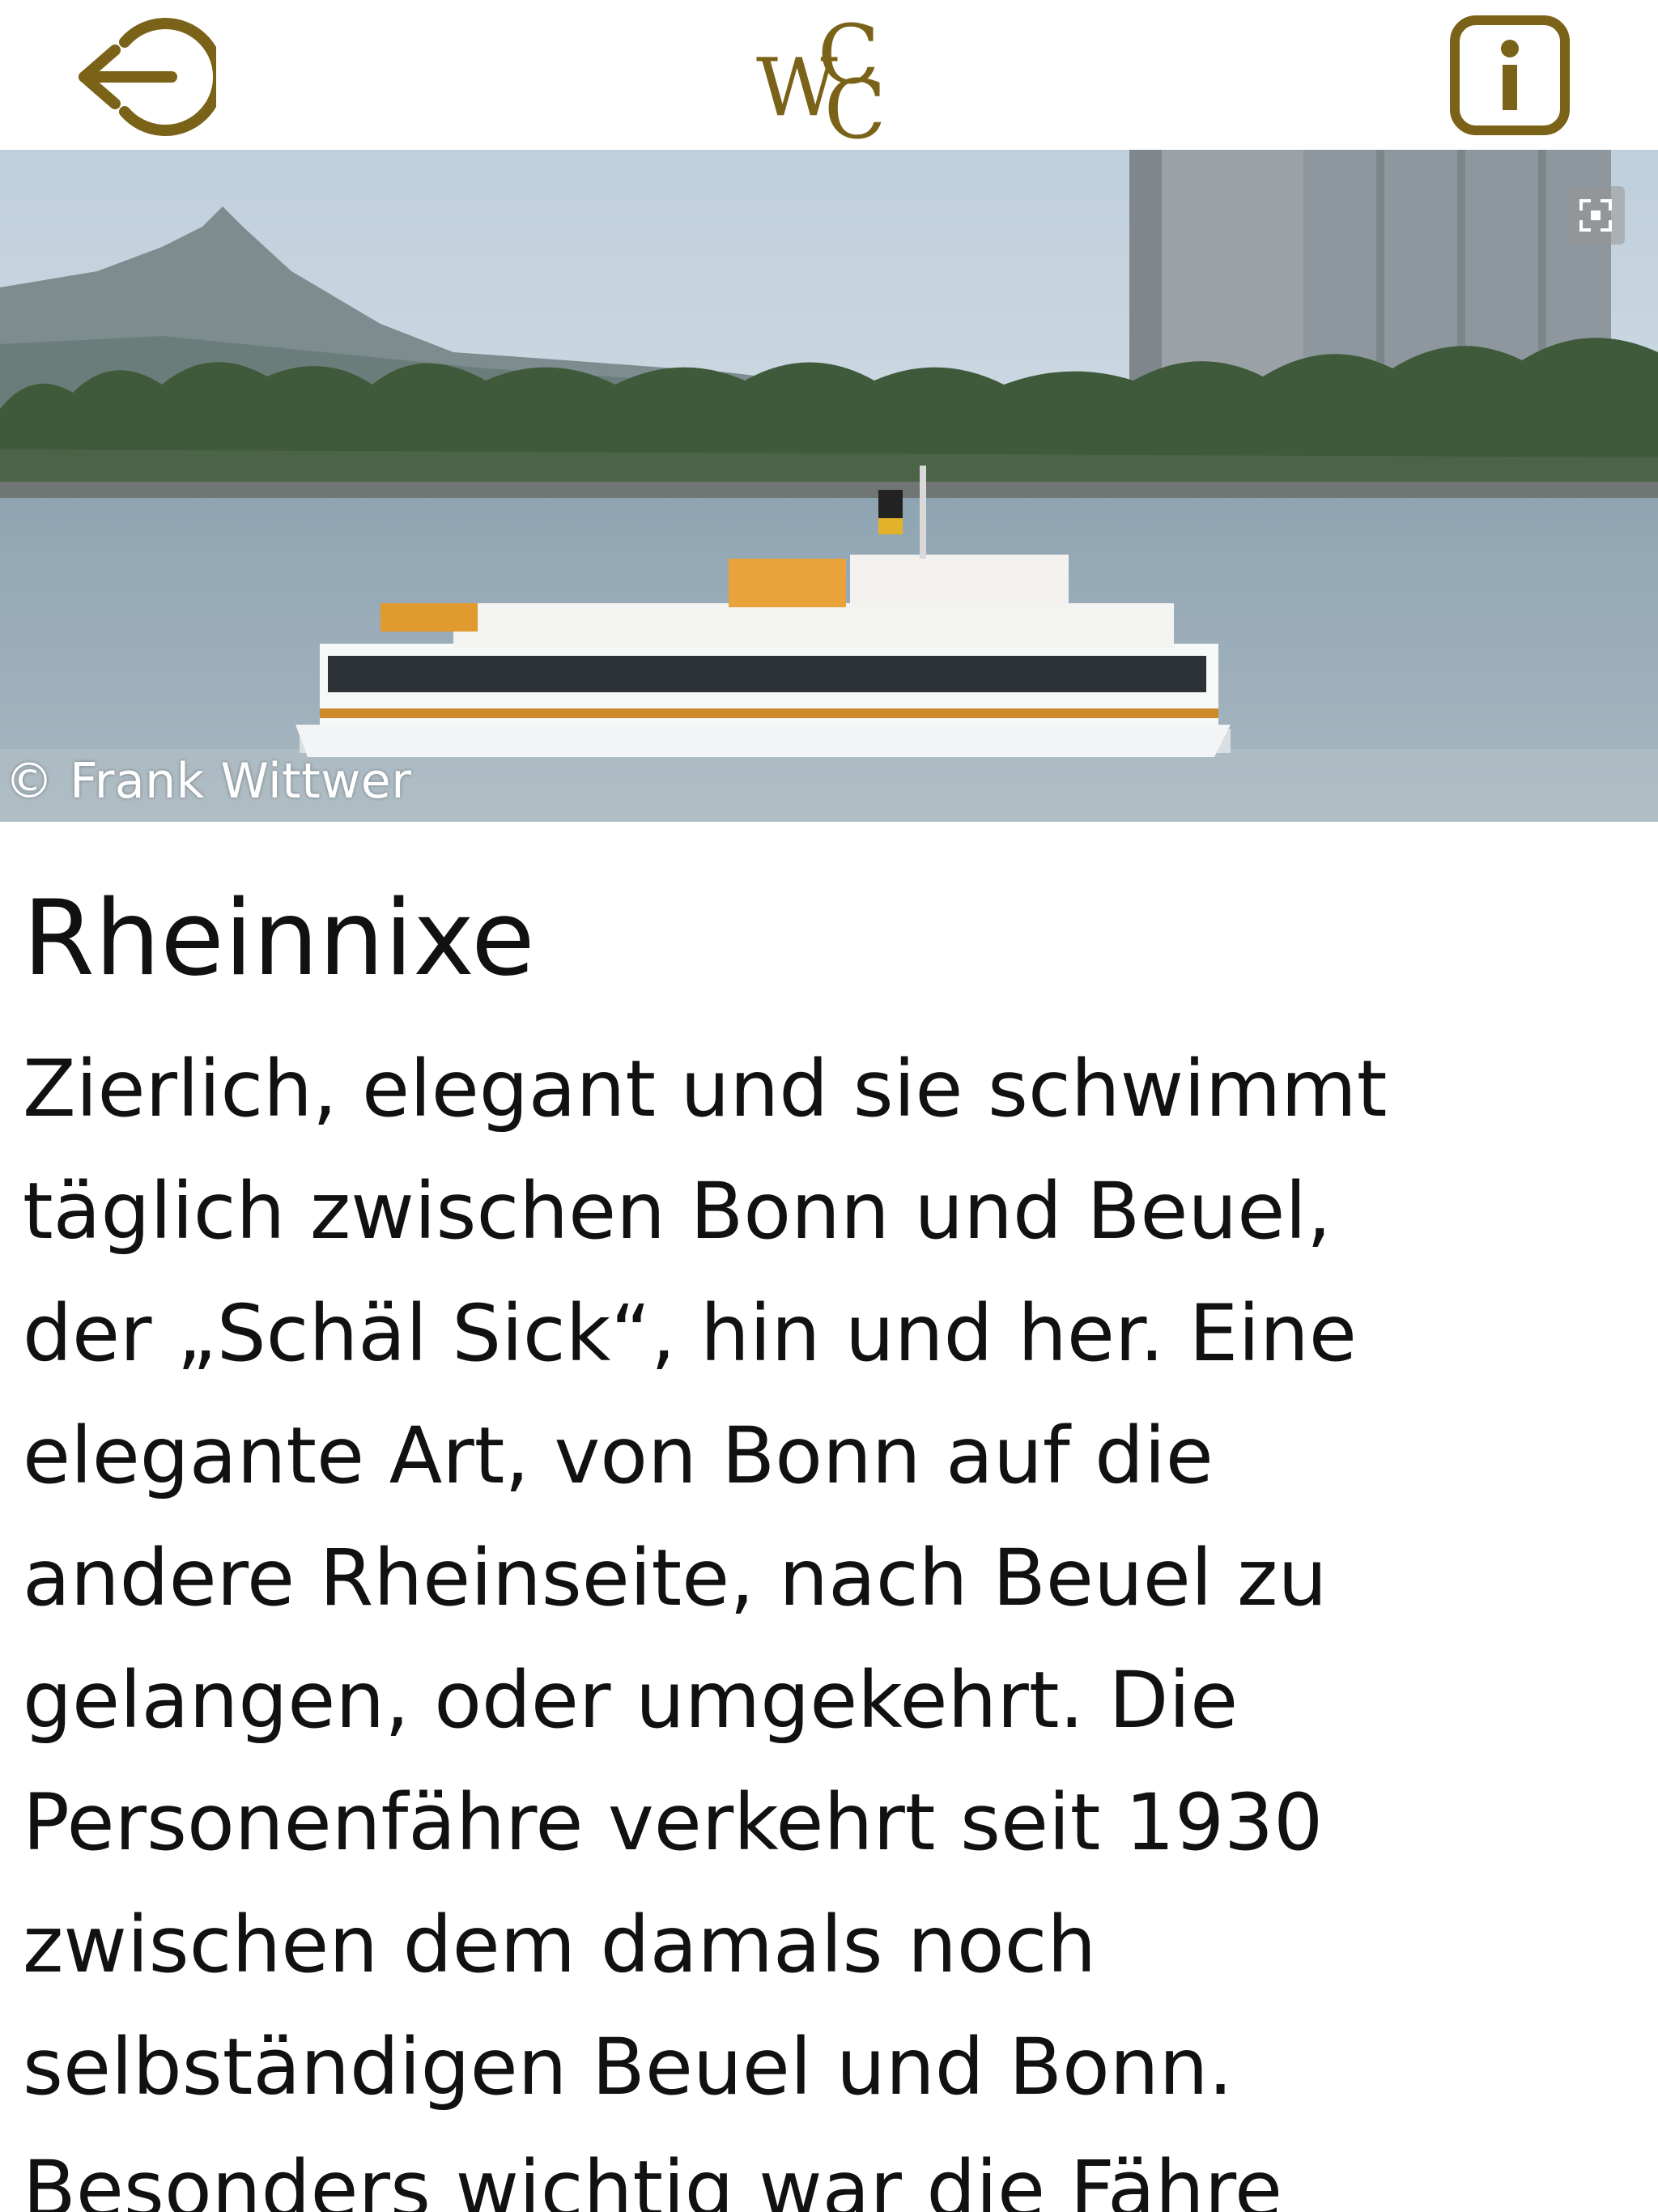 This screenshot has width=1658, height=2212. I want to click on info-icon, so click(1510, 75).